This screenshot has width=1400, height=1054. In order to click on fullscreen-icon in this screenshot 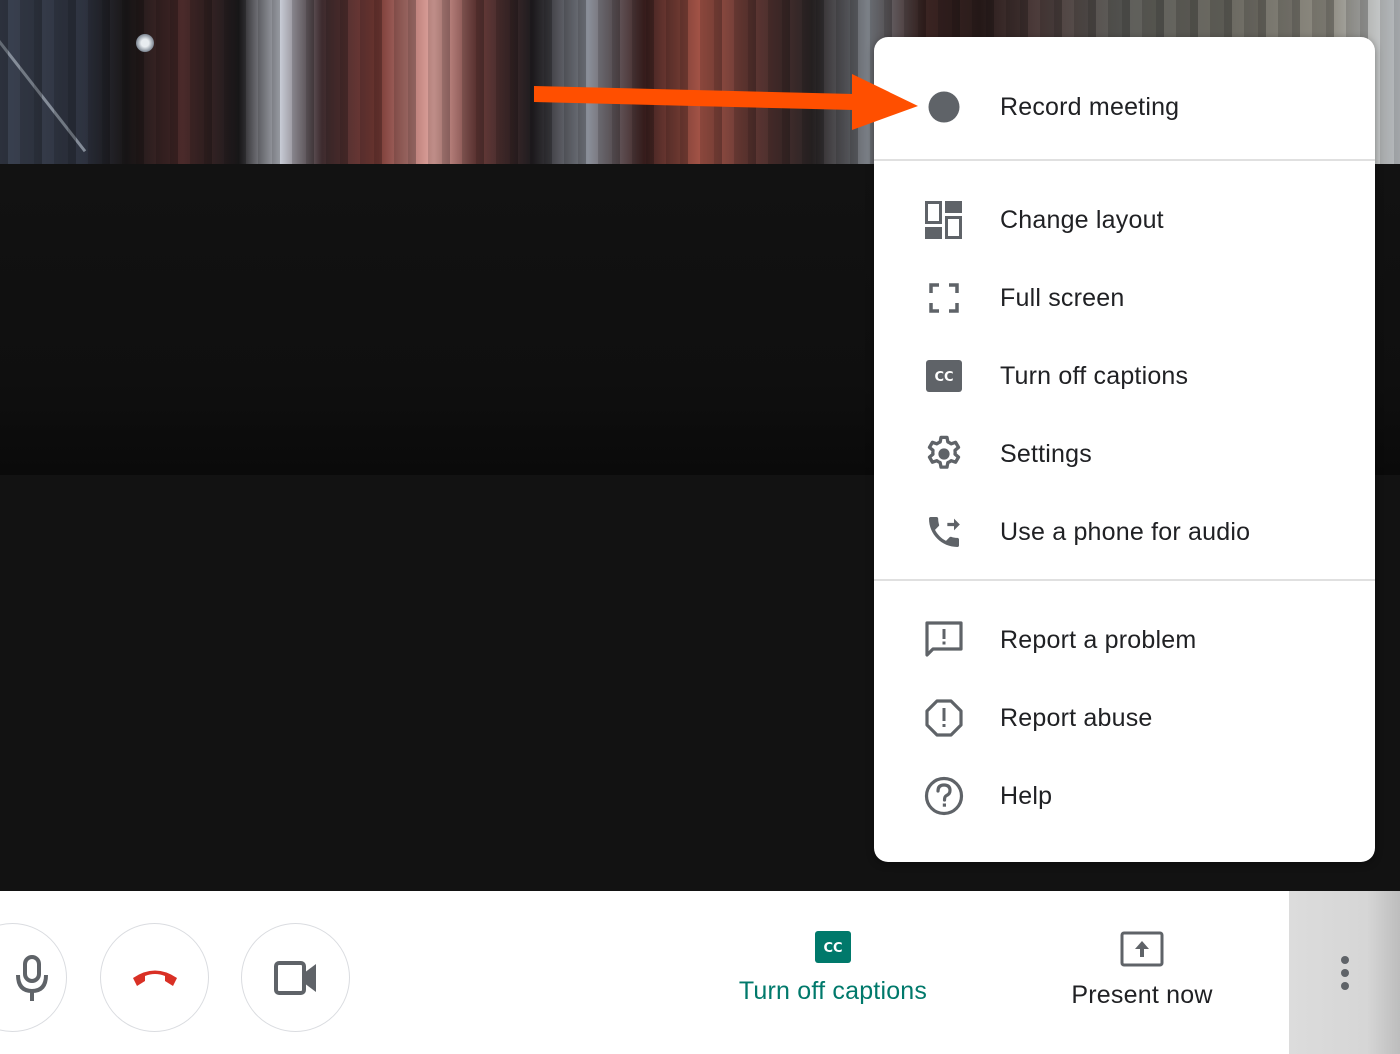, I will do `click(944, 298)`.